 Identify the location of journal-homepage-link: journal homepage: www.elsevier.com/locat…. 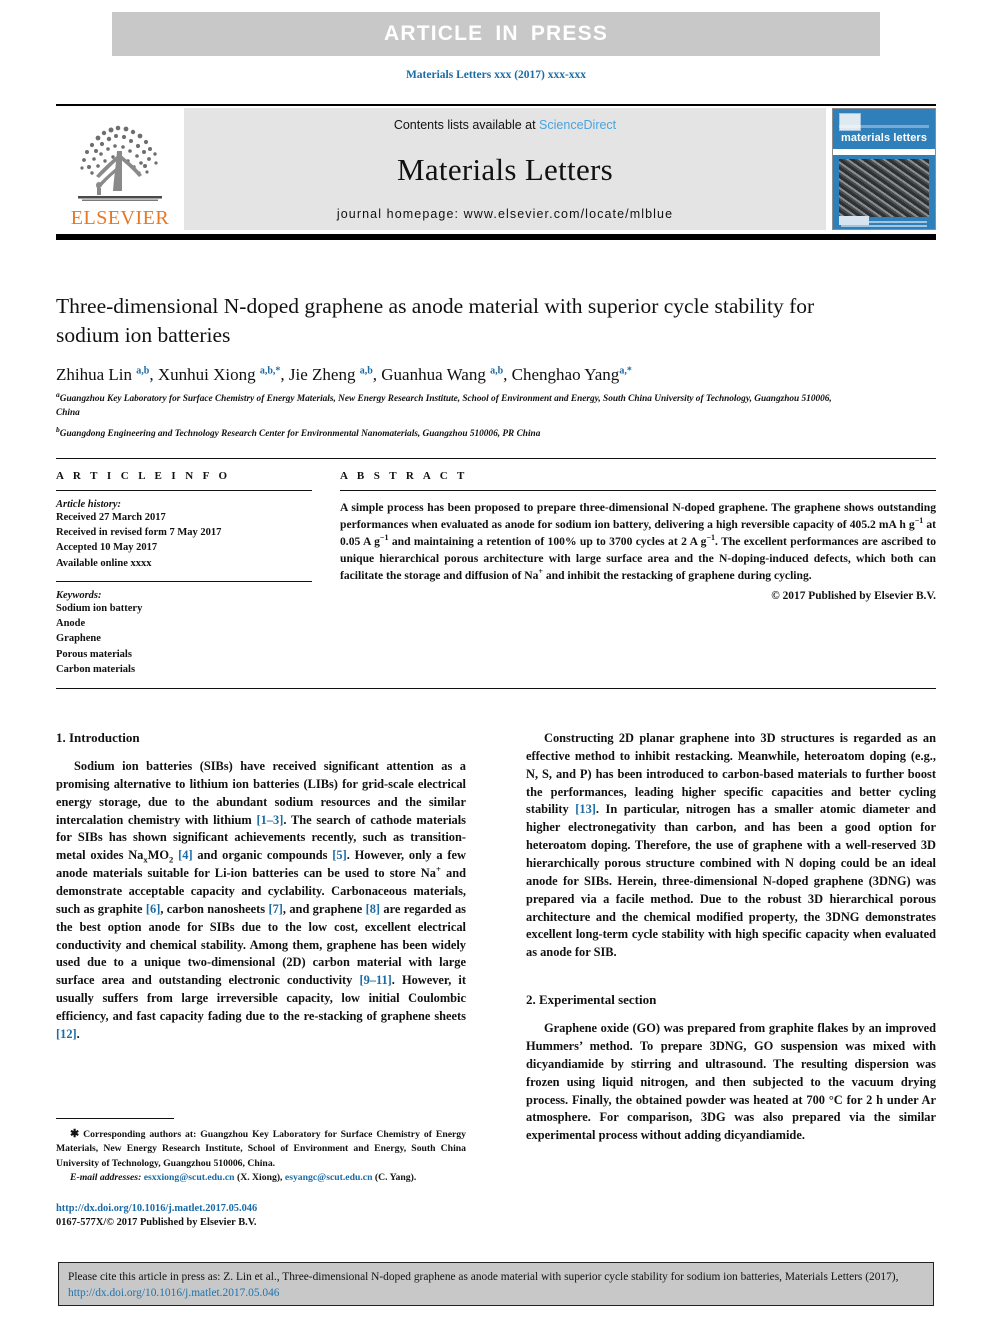
(505, 214).